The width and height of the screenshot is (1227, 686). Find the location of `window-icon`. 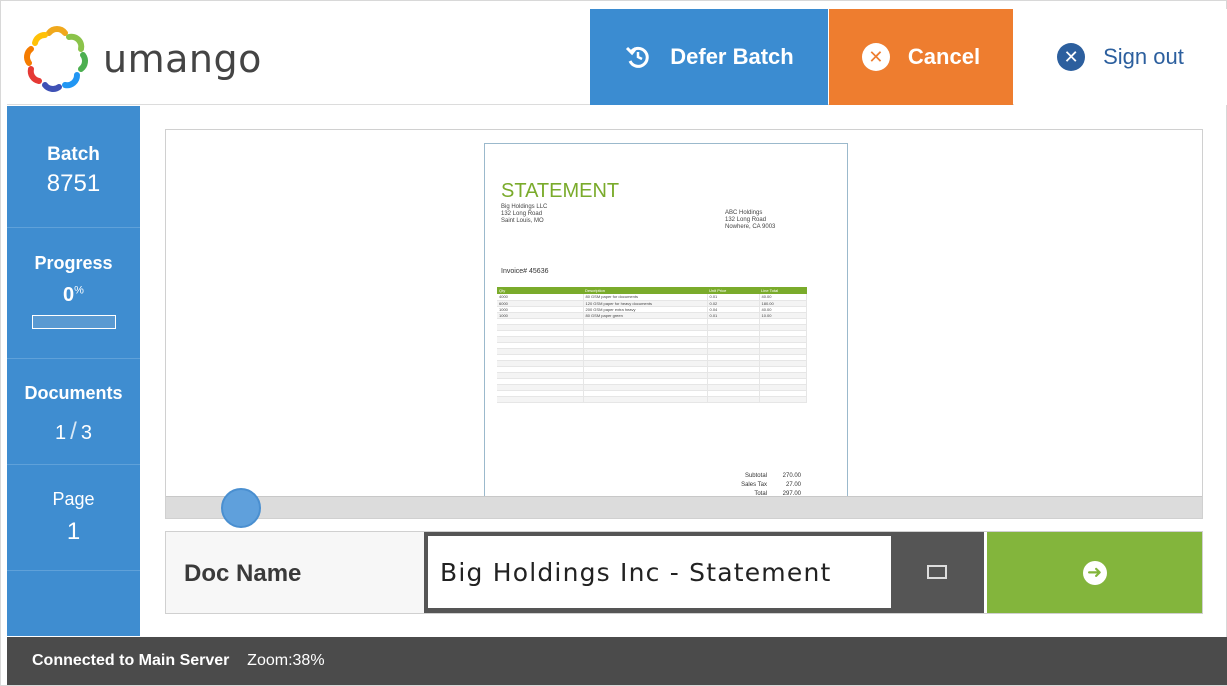

window-icon is located at coordinates (937, 572).